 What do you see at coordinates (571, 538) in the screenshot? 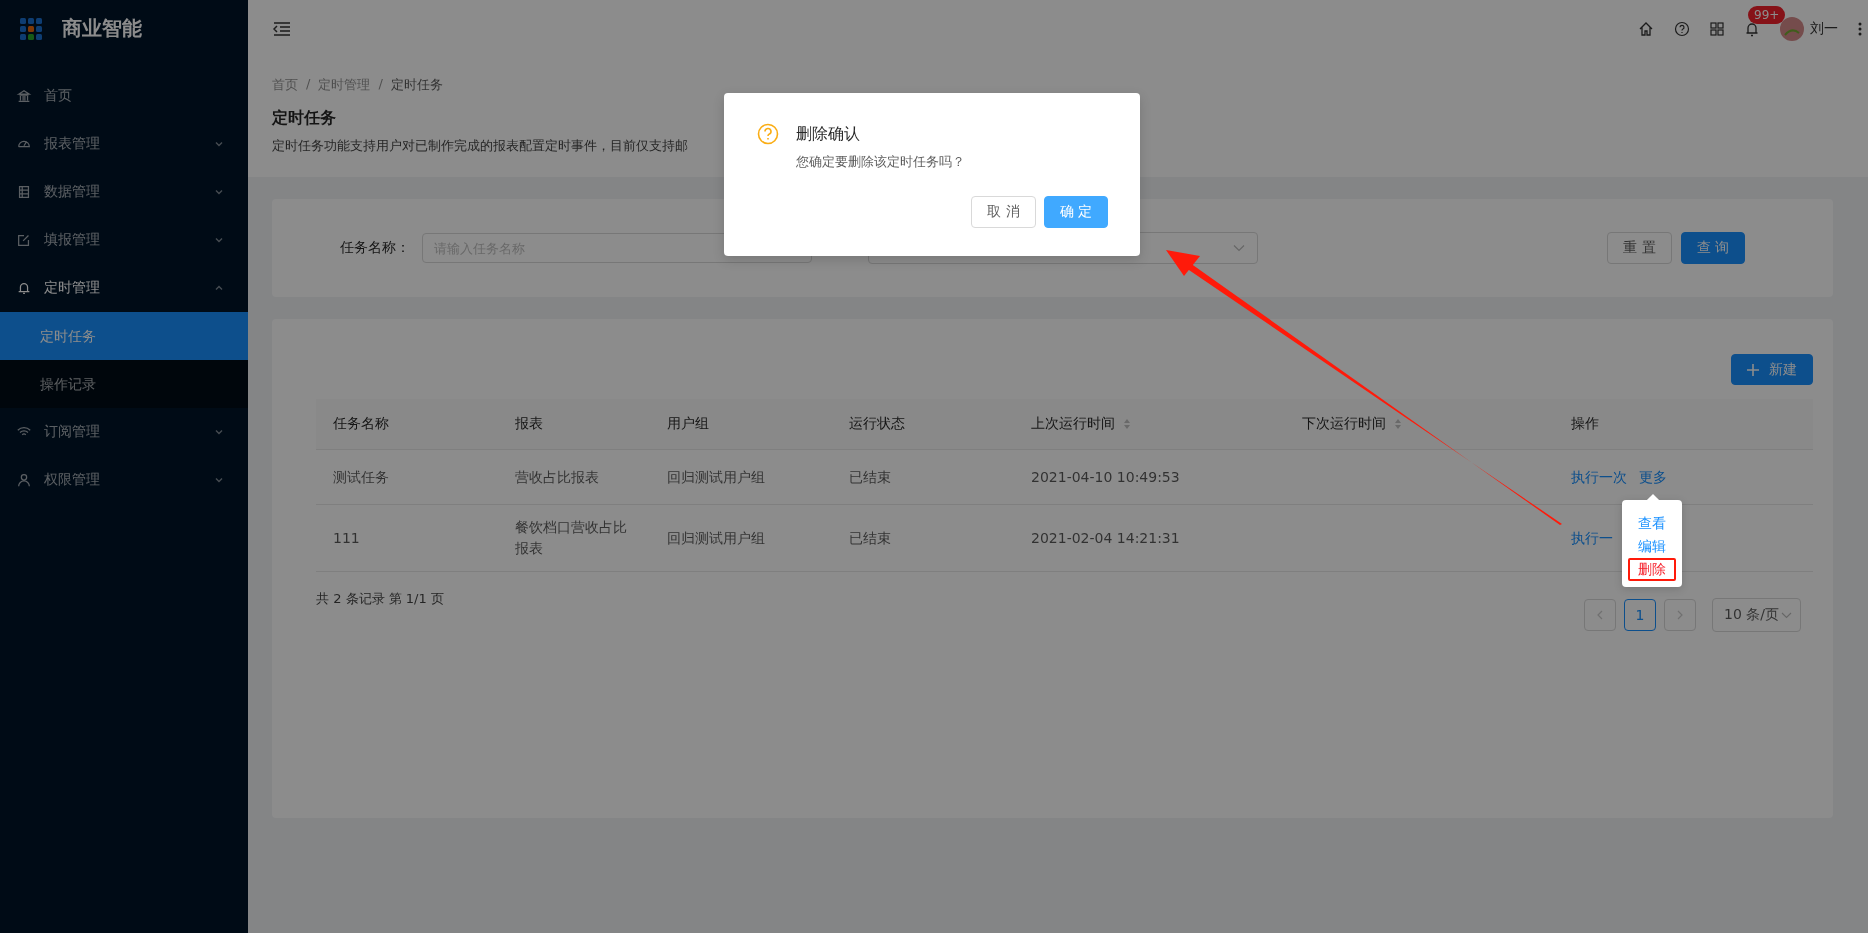
I see `table-cell-text: 餐饮档口营收占比报表` at bounding box center [571, 538].